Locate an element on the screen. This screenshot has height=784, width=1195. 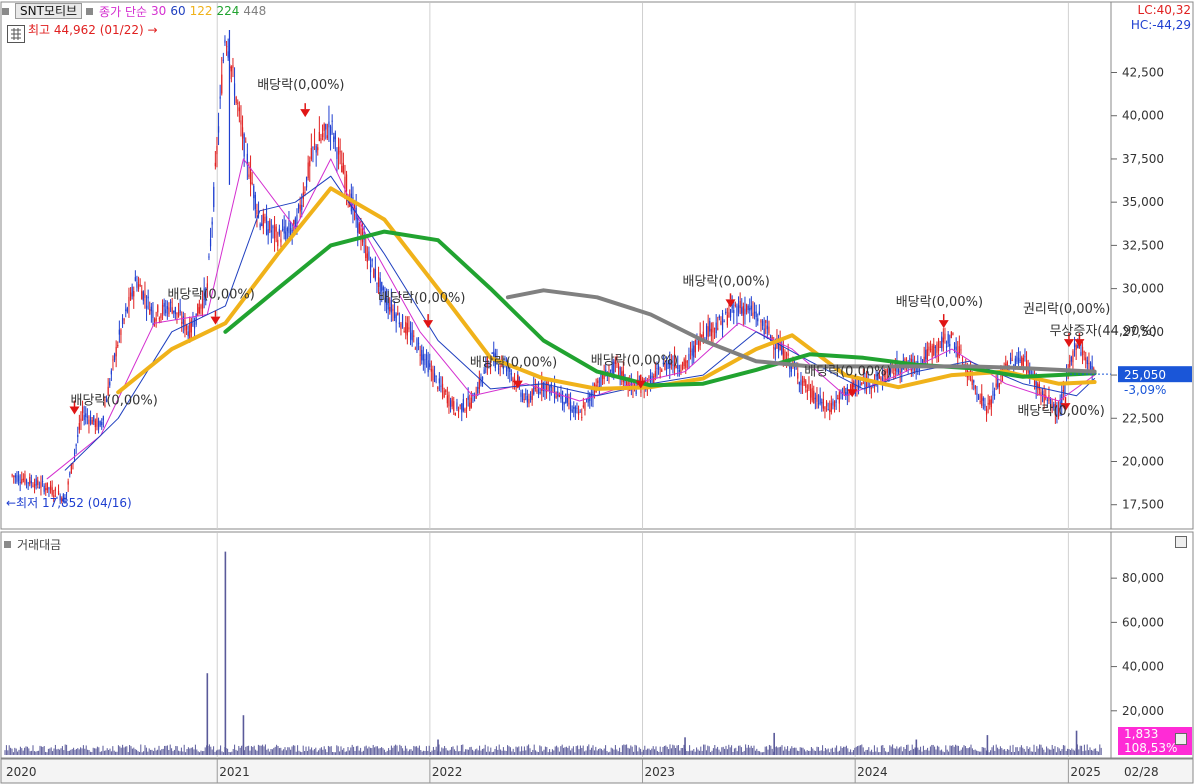
x-axis-label: 2020 is located at coordinates (21, 772).